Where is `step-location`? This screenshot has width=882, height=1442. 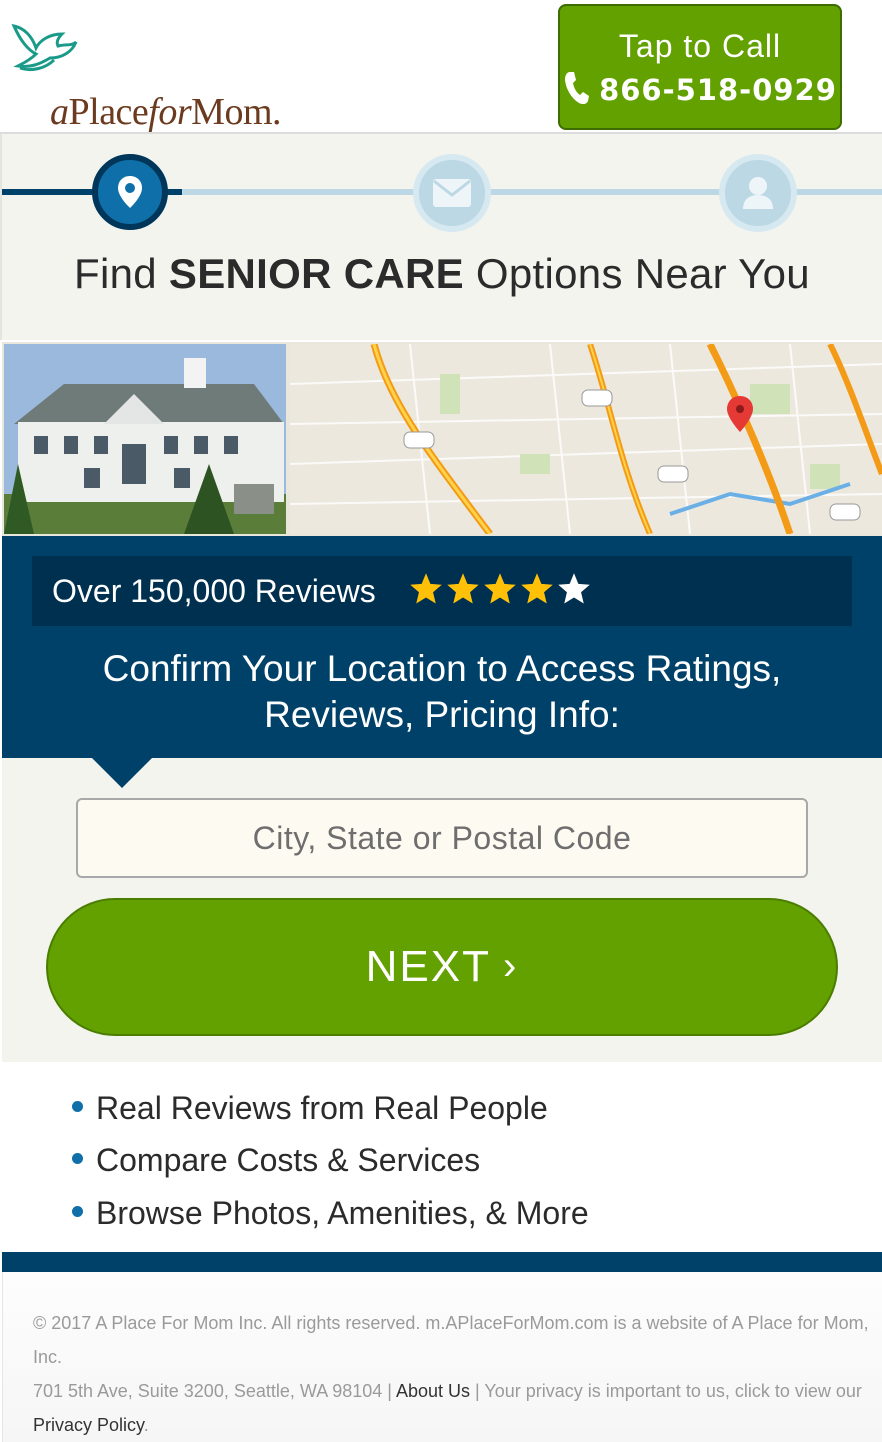 step-location is located at coordinates (130, 192).